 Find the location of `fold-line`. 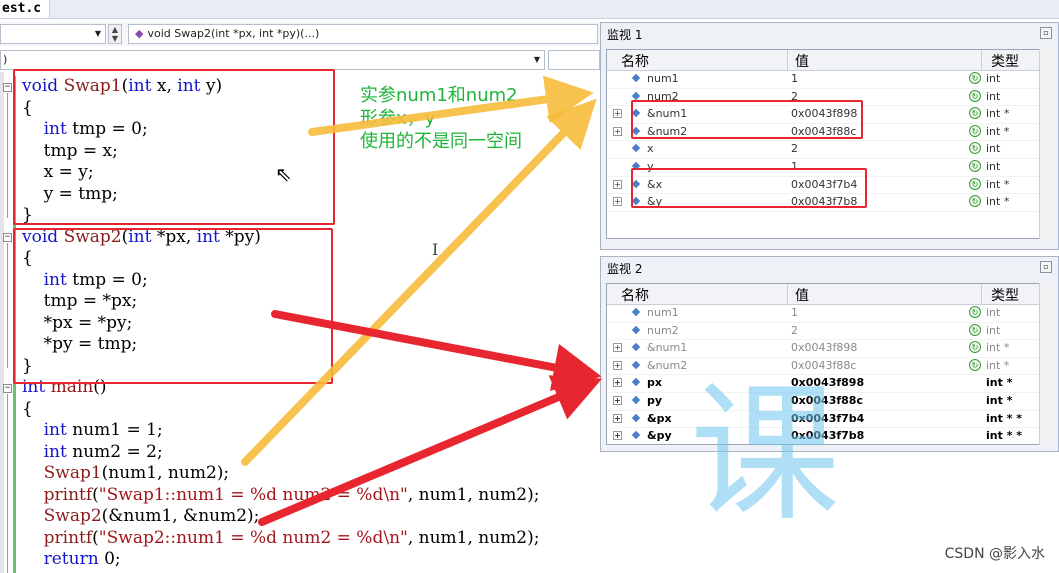

fold-line is located at coordinates (7, 305).